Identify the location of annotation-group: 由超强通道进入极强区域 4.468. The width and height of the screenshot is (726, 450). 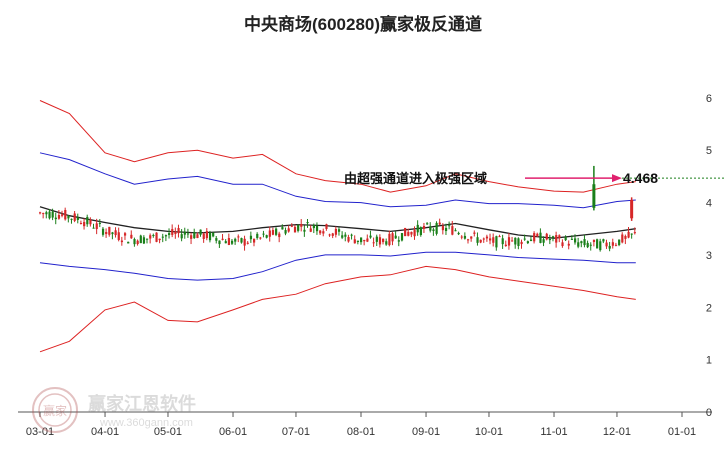
(535, 178).